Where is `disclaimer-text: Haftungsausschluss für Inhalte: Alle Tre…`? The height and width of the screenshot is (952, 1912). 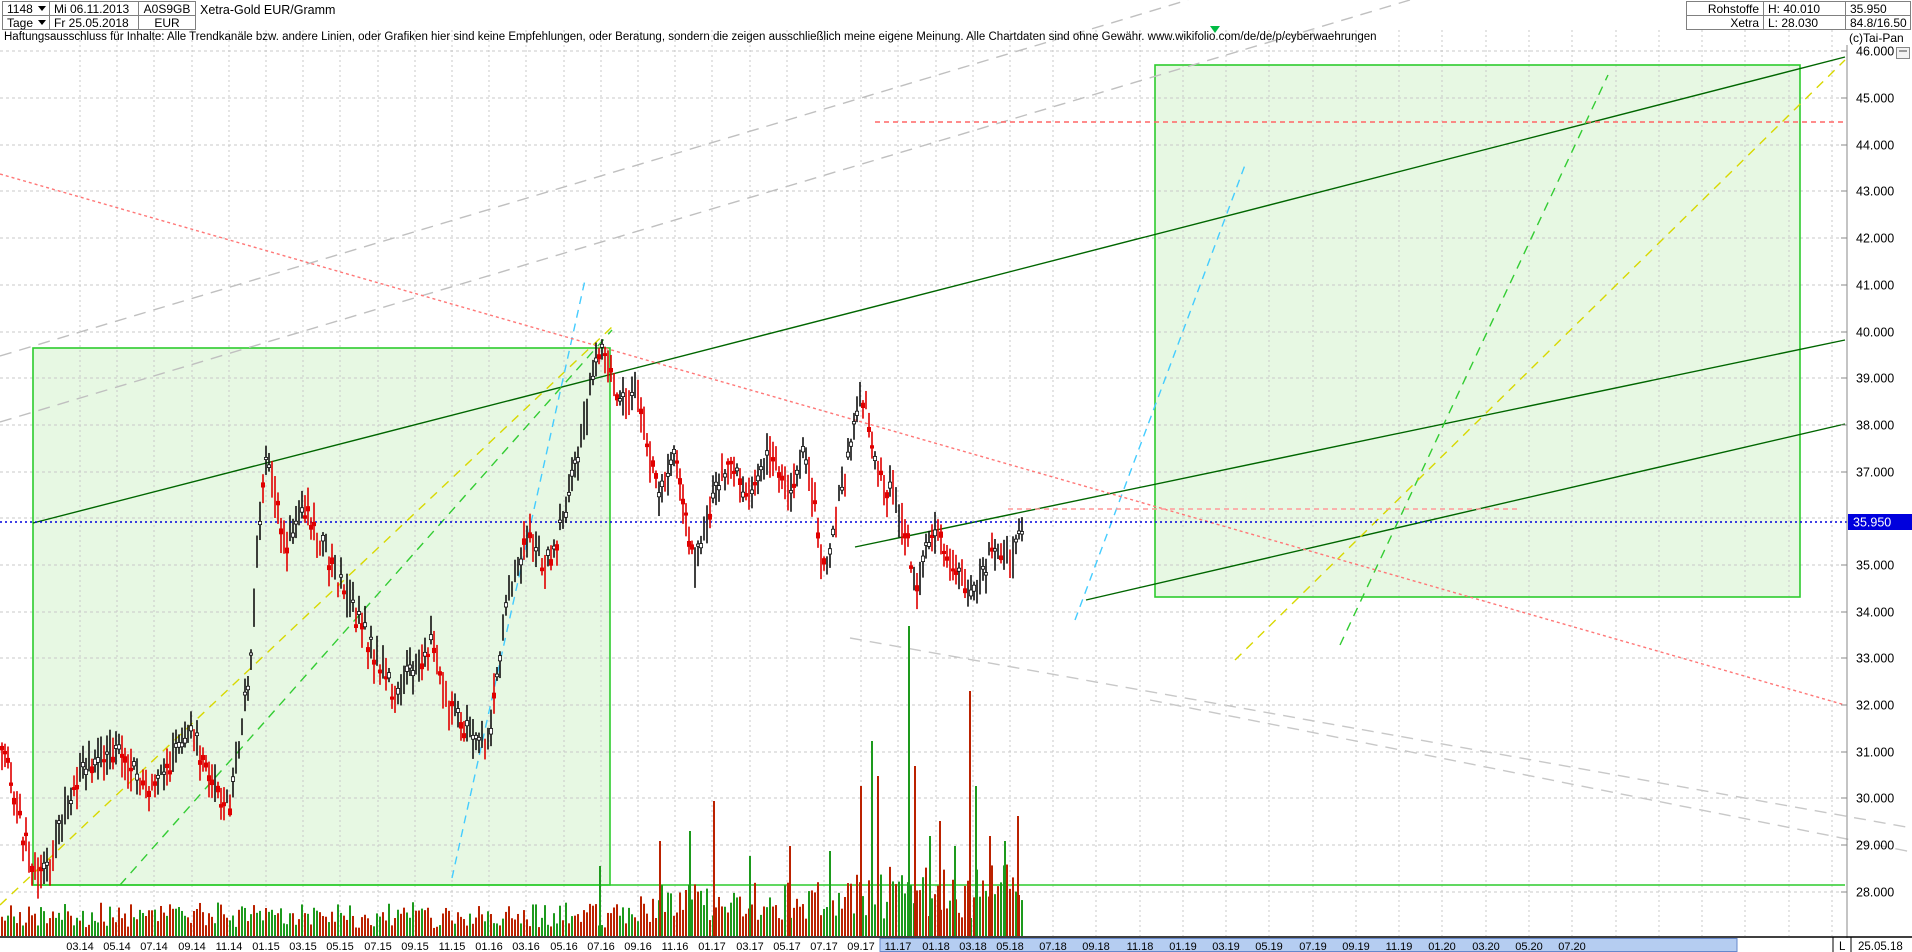
disclaimer-text: Haftungsausschluss für Inhalte: Alle Tre… is located at coordinates (690, 37).